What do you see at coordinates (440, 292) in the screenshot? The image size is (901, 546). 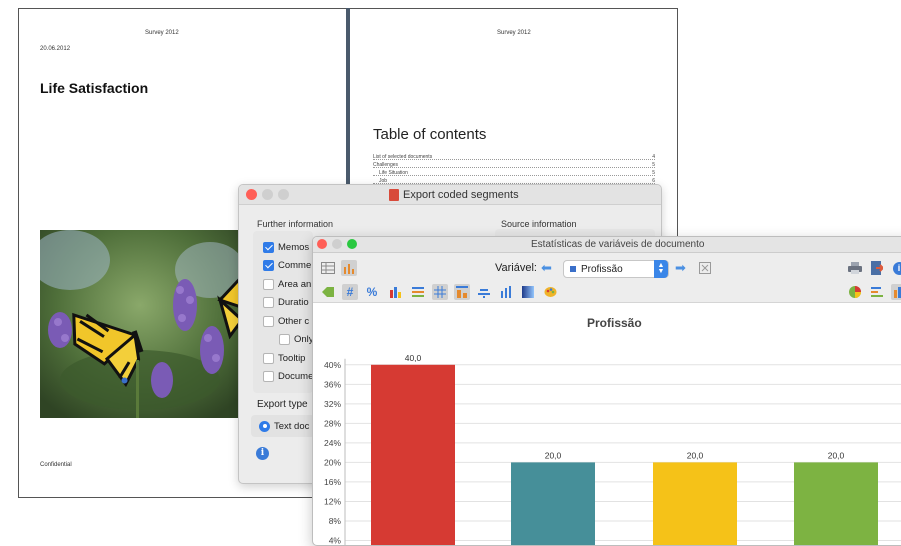 I see `grid-icon` at bounding box center [440, 292].